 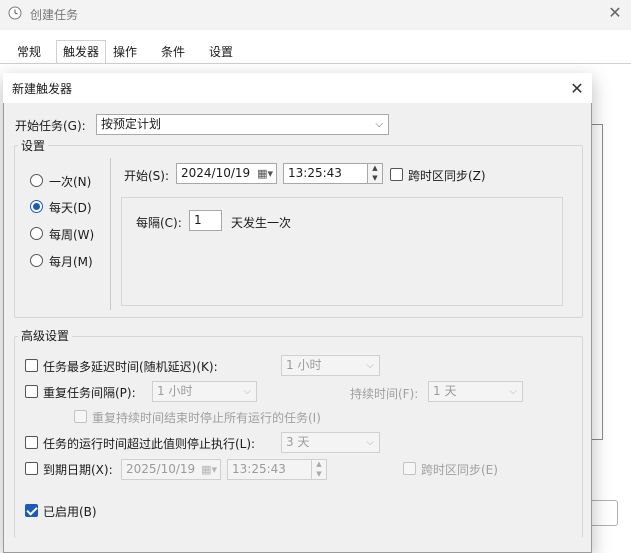 I want to click on radio-monthly-label: 每月(M), so click(x=71, y=261).